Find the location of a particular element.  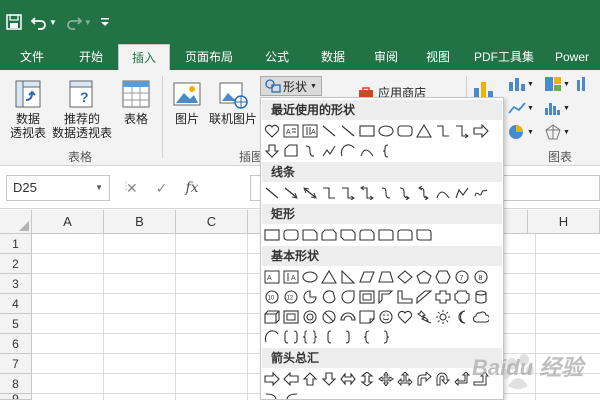

redo-dropdown-icon: ▼ is located at coordinates (88, 22).